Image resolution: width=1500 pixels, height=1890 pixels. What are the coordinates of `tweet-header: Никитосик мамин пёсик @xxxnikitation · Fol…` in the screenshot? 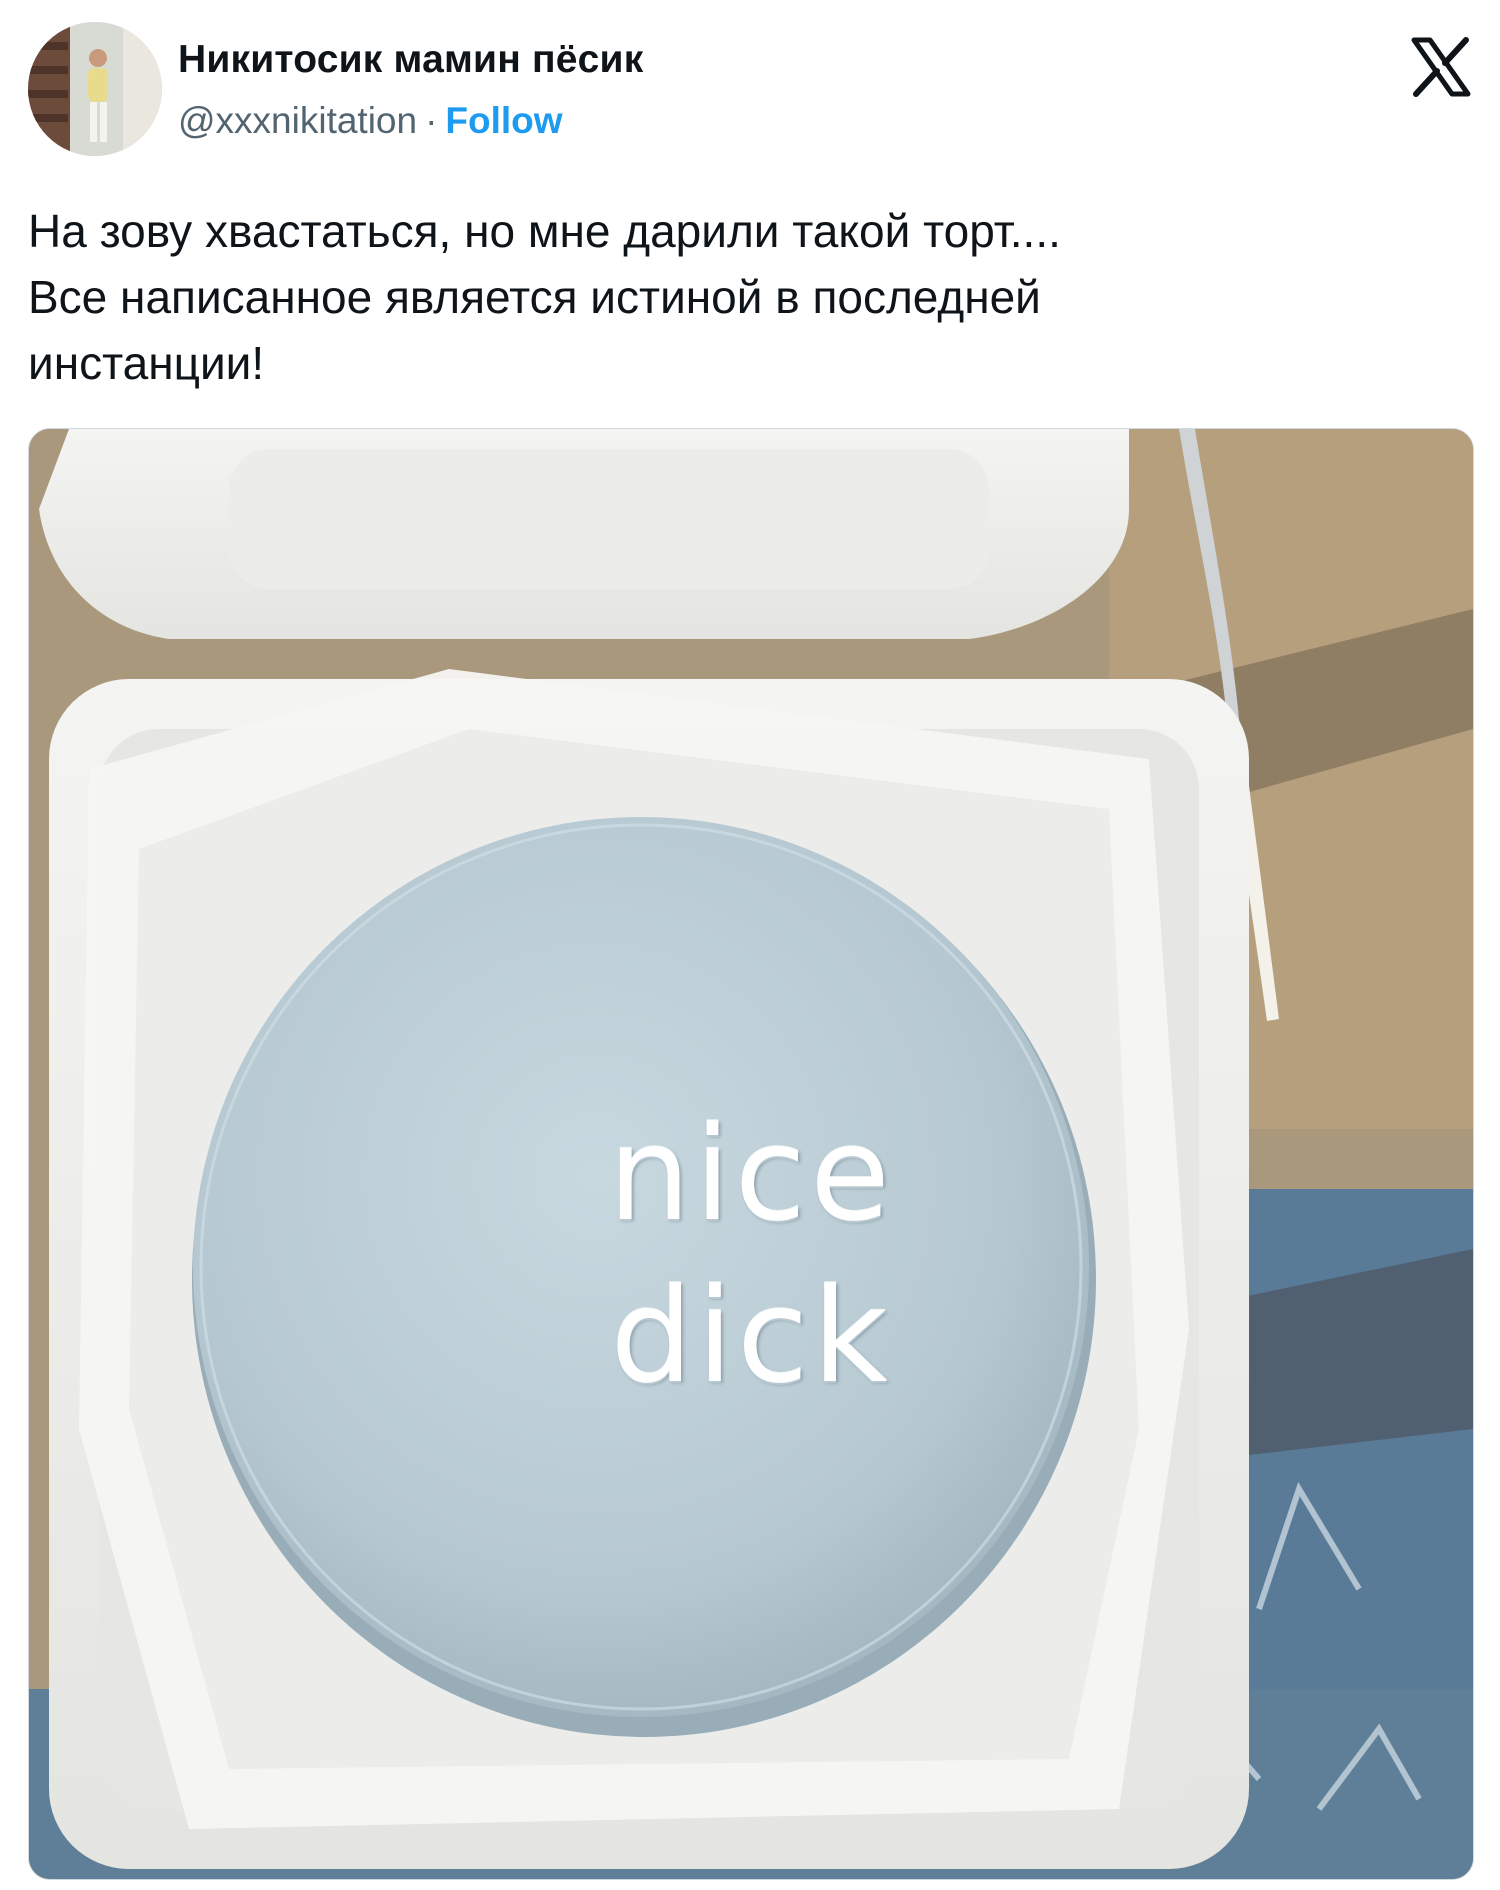 It's located at (750, 92).